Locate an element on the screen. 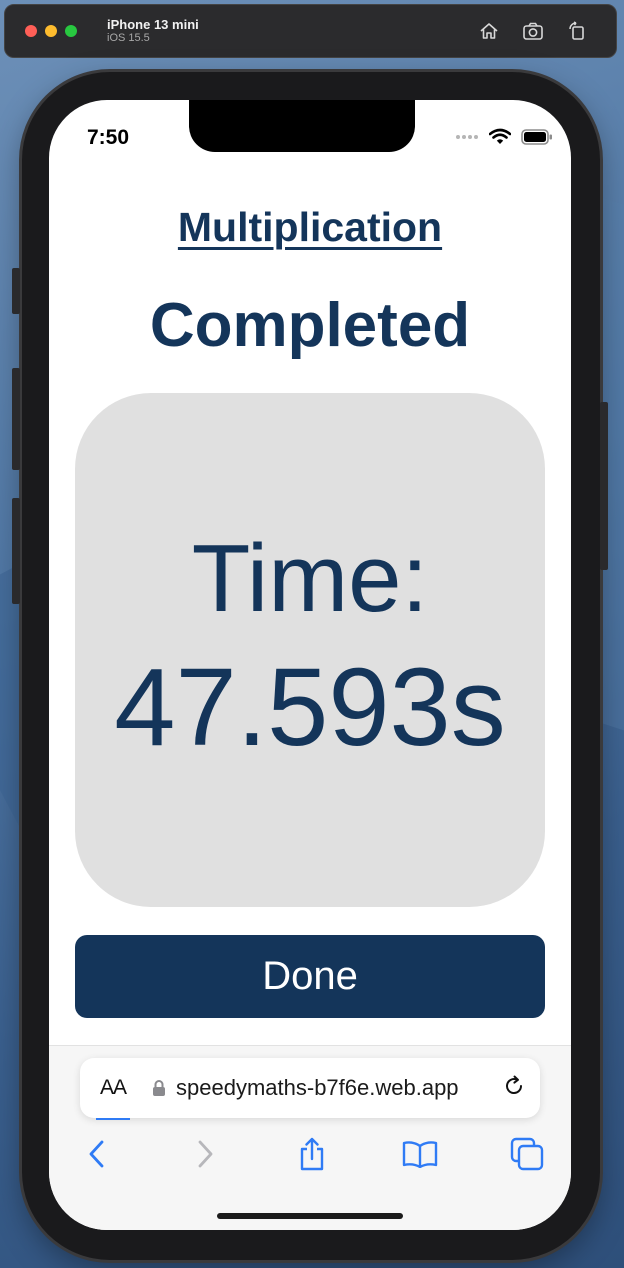 The image size is (624, 1268). address-bar: AA speedymaths-b7f6e.web.app is located at coordinates (310, 1088).